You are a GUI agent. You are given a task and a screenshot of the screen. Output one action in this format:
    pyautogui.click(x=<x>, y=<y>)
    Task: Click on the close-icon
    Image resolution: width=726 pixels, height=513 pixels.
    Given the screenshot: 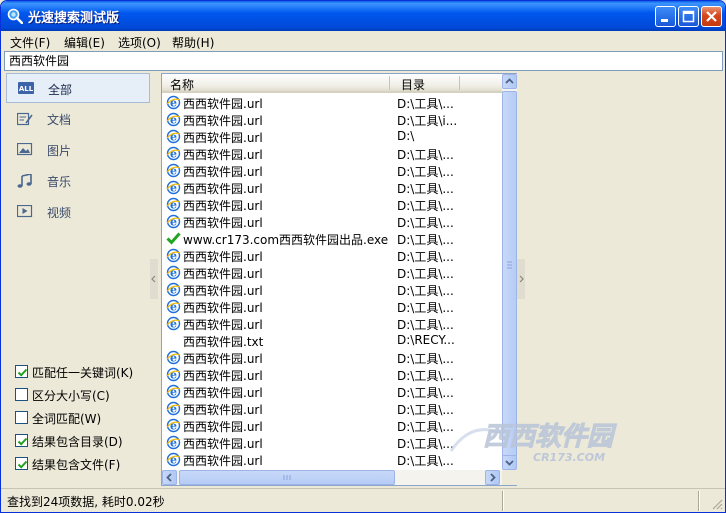 What is the action you would take?
    pyautogui.click(x=711, y=16)
    